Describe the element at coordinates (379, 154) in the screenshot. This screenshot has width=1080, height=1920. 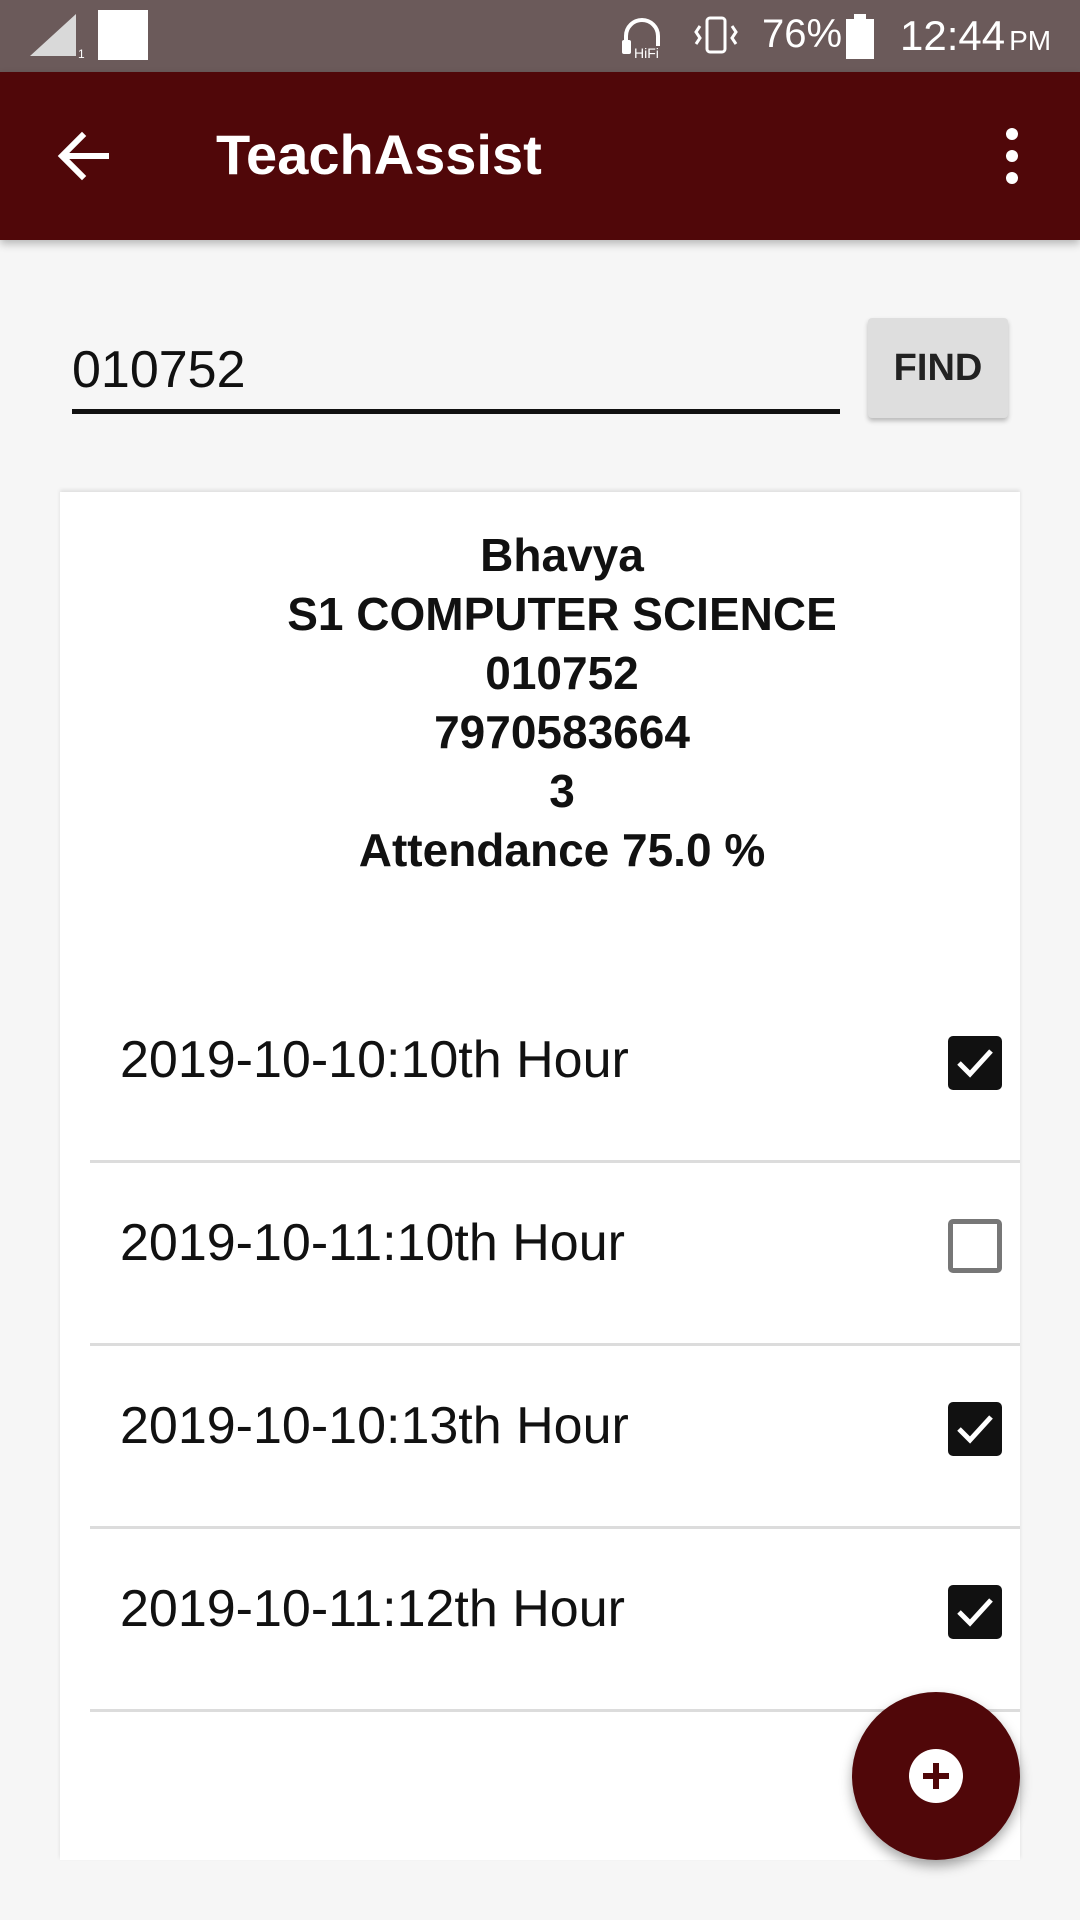
I see `app-title: TeachAssist` at that location.